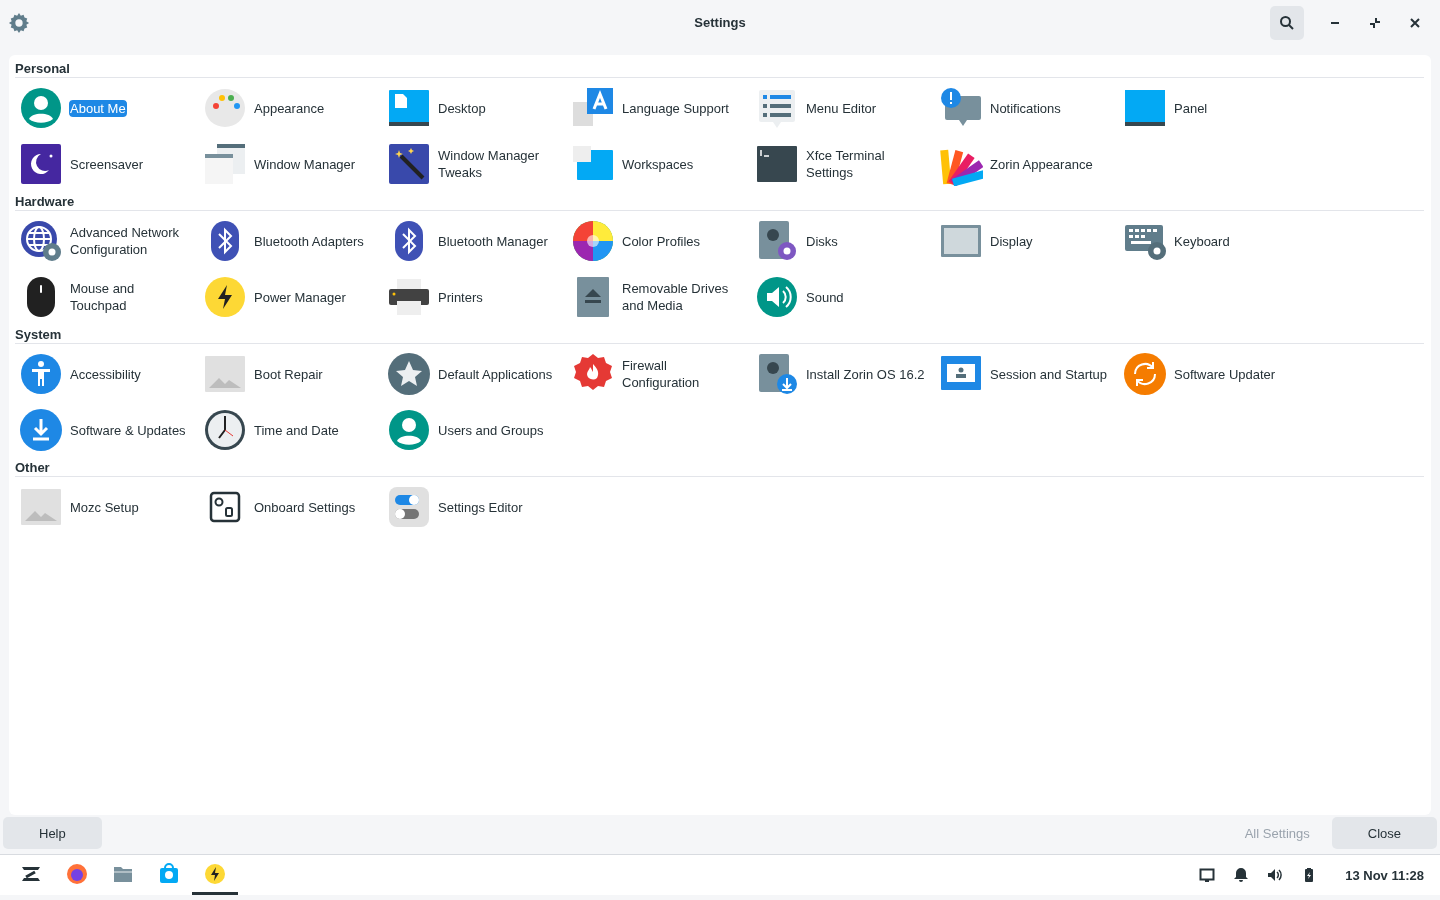 This screenshot has height=900, width=1440. What do you see at coordinates (1211, 374) in the screenshot?
I see `settings-item: Software Updater` at bounding box center [1211, 374].